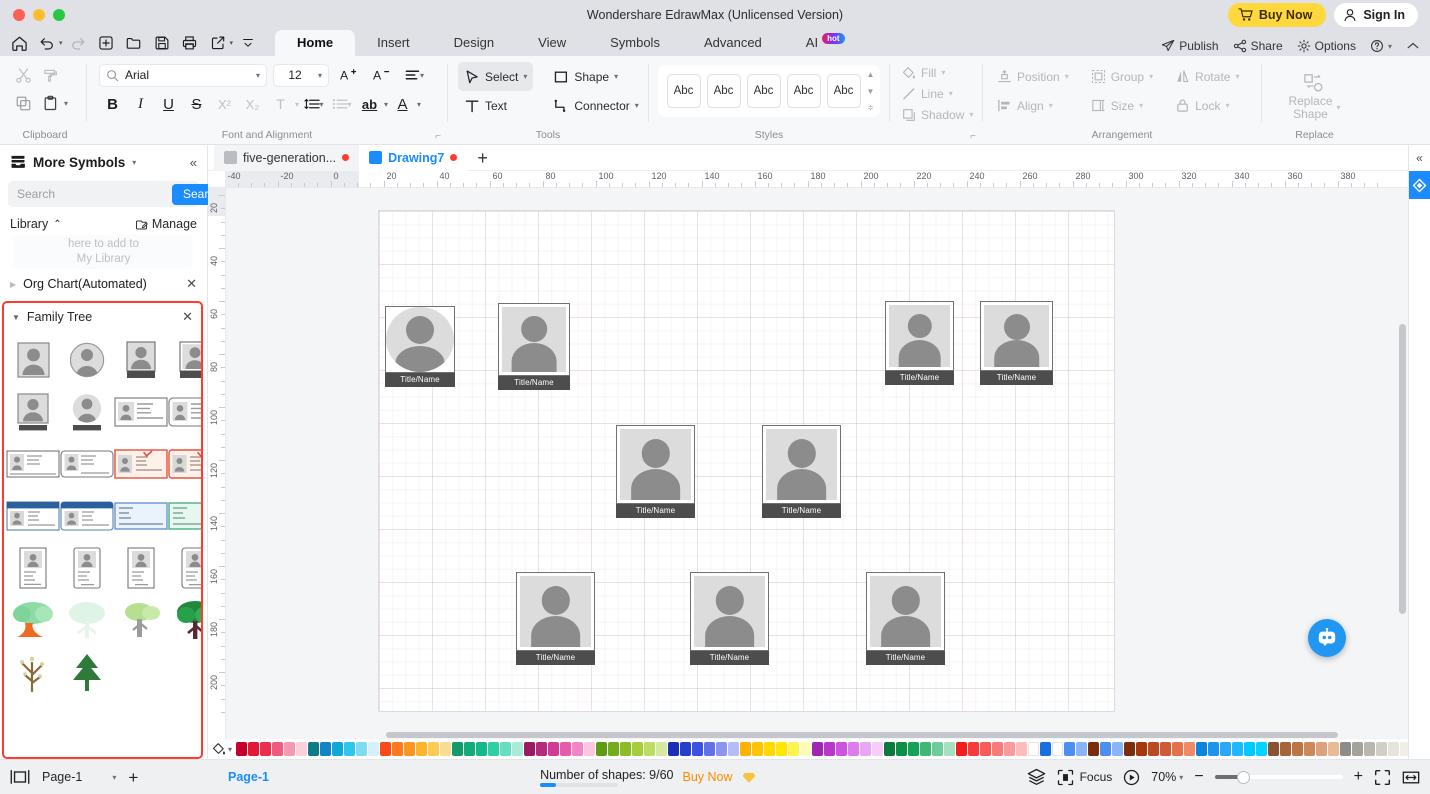  Describe the element at coordinates (19, 43) in the screenshot. I see `home-icon` at that location.